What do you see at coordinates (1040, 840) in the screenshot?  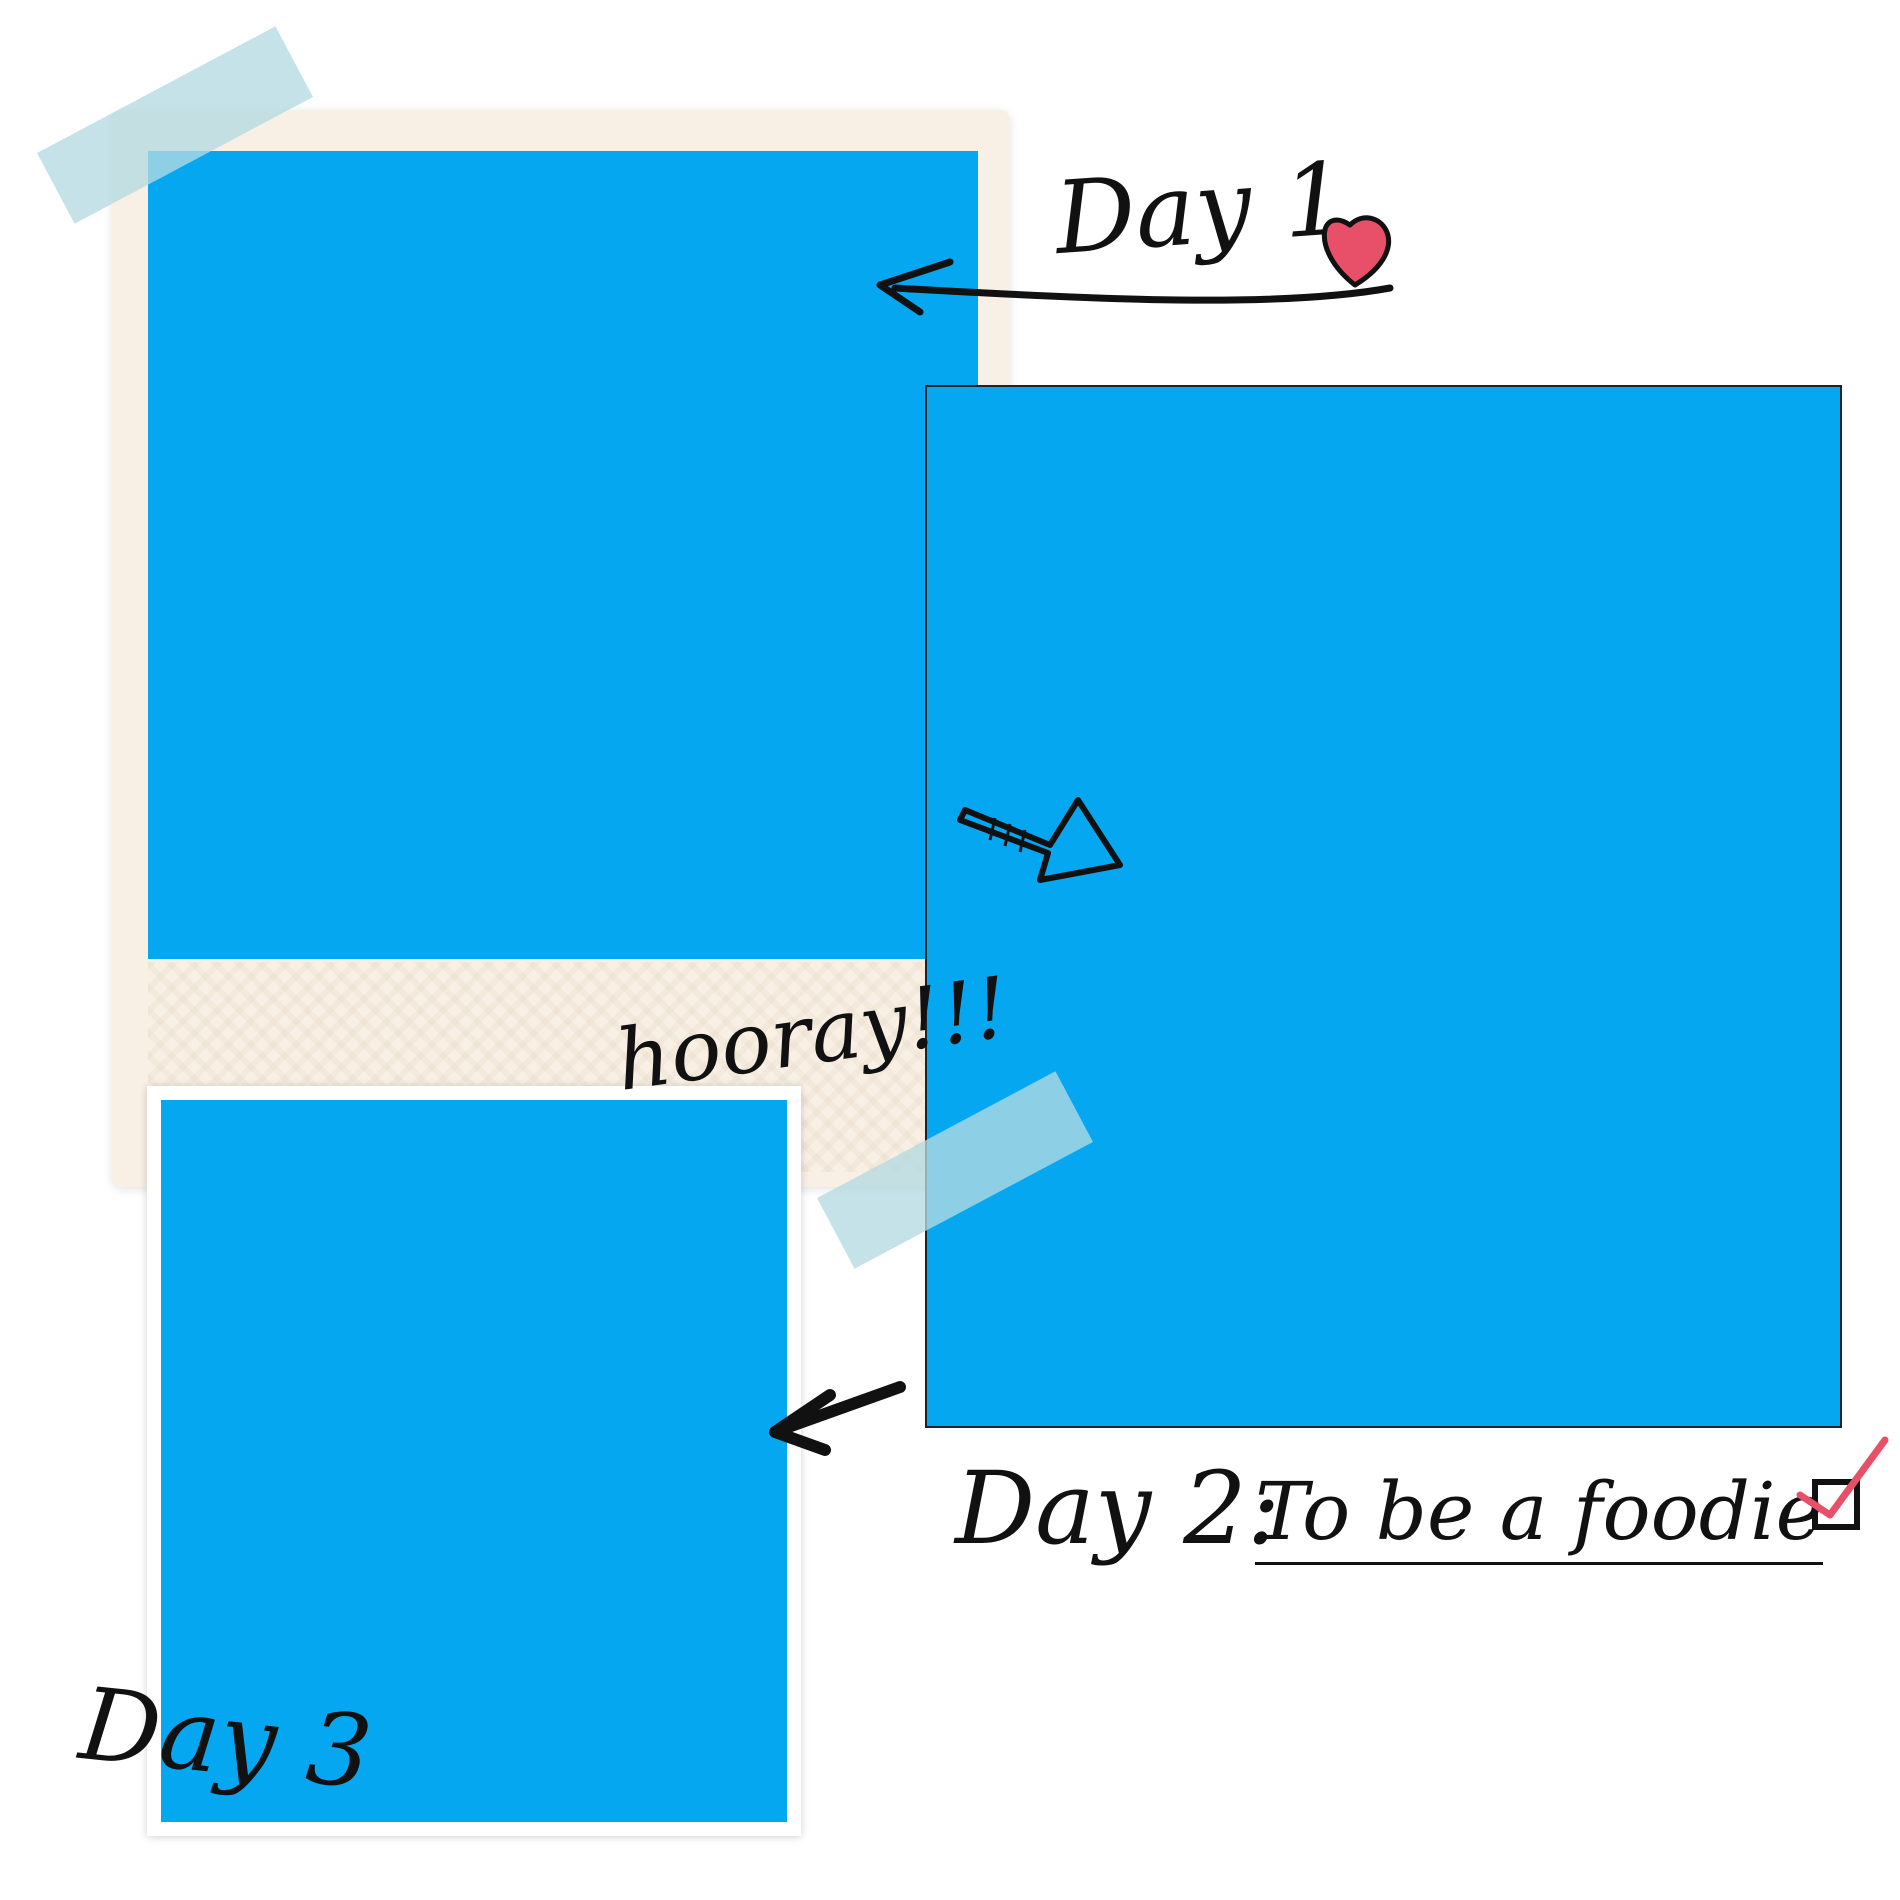 I see `block-arrow-icon` at bounding box center [1040, 840].